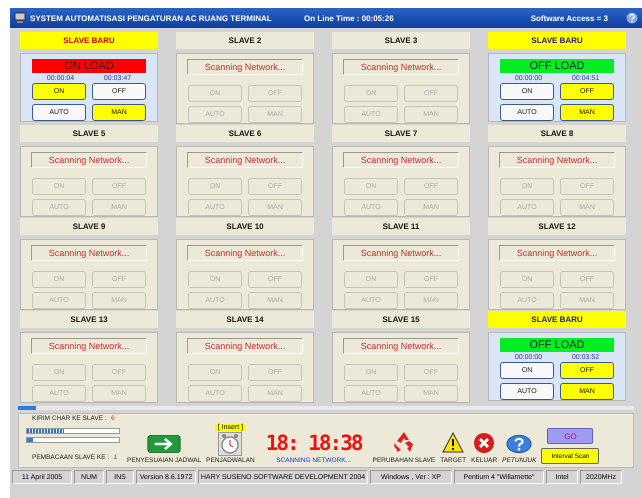  I want to click on online-time: On Line Time : 00:05:26, so click(349, 18).